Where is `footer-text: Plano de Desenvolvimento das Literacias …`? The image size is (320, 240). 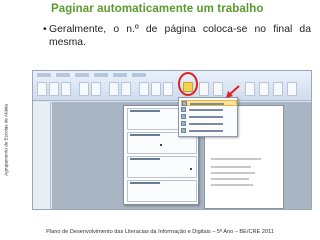 footer-text: Plano de Desenvolvimento das Literacias … is located at coordinates (160, 232).